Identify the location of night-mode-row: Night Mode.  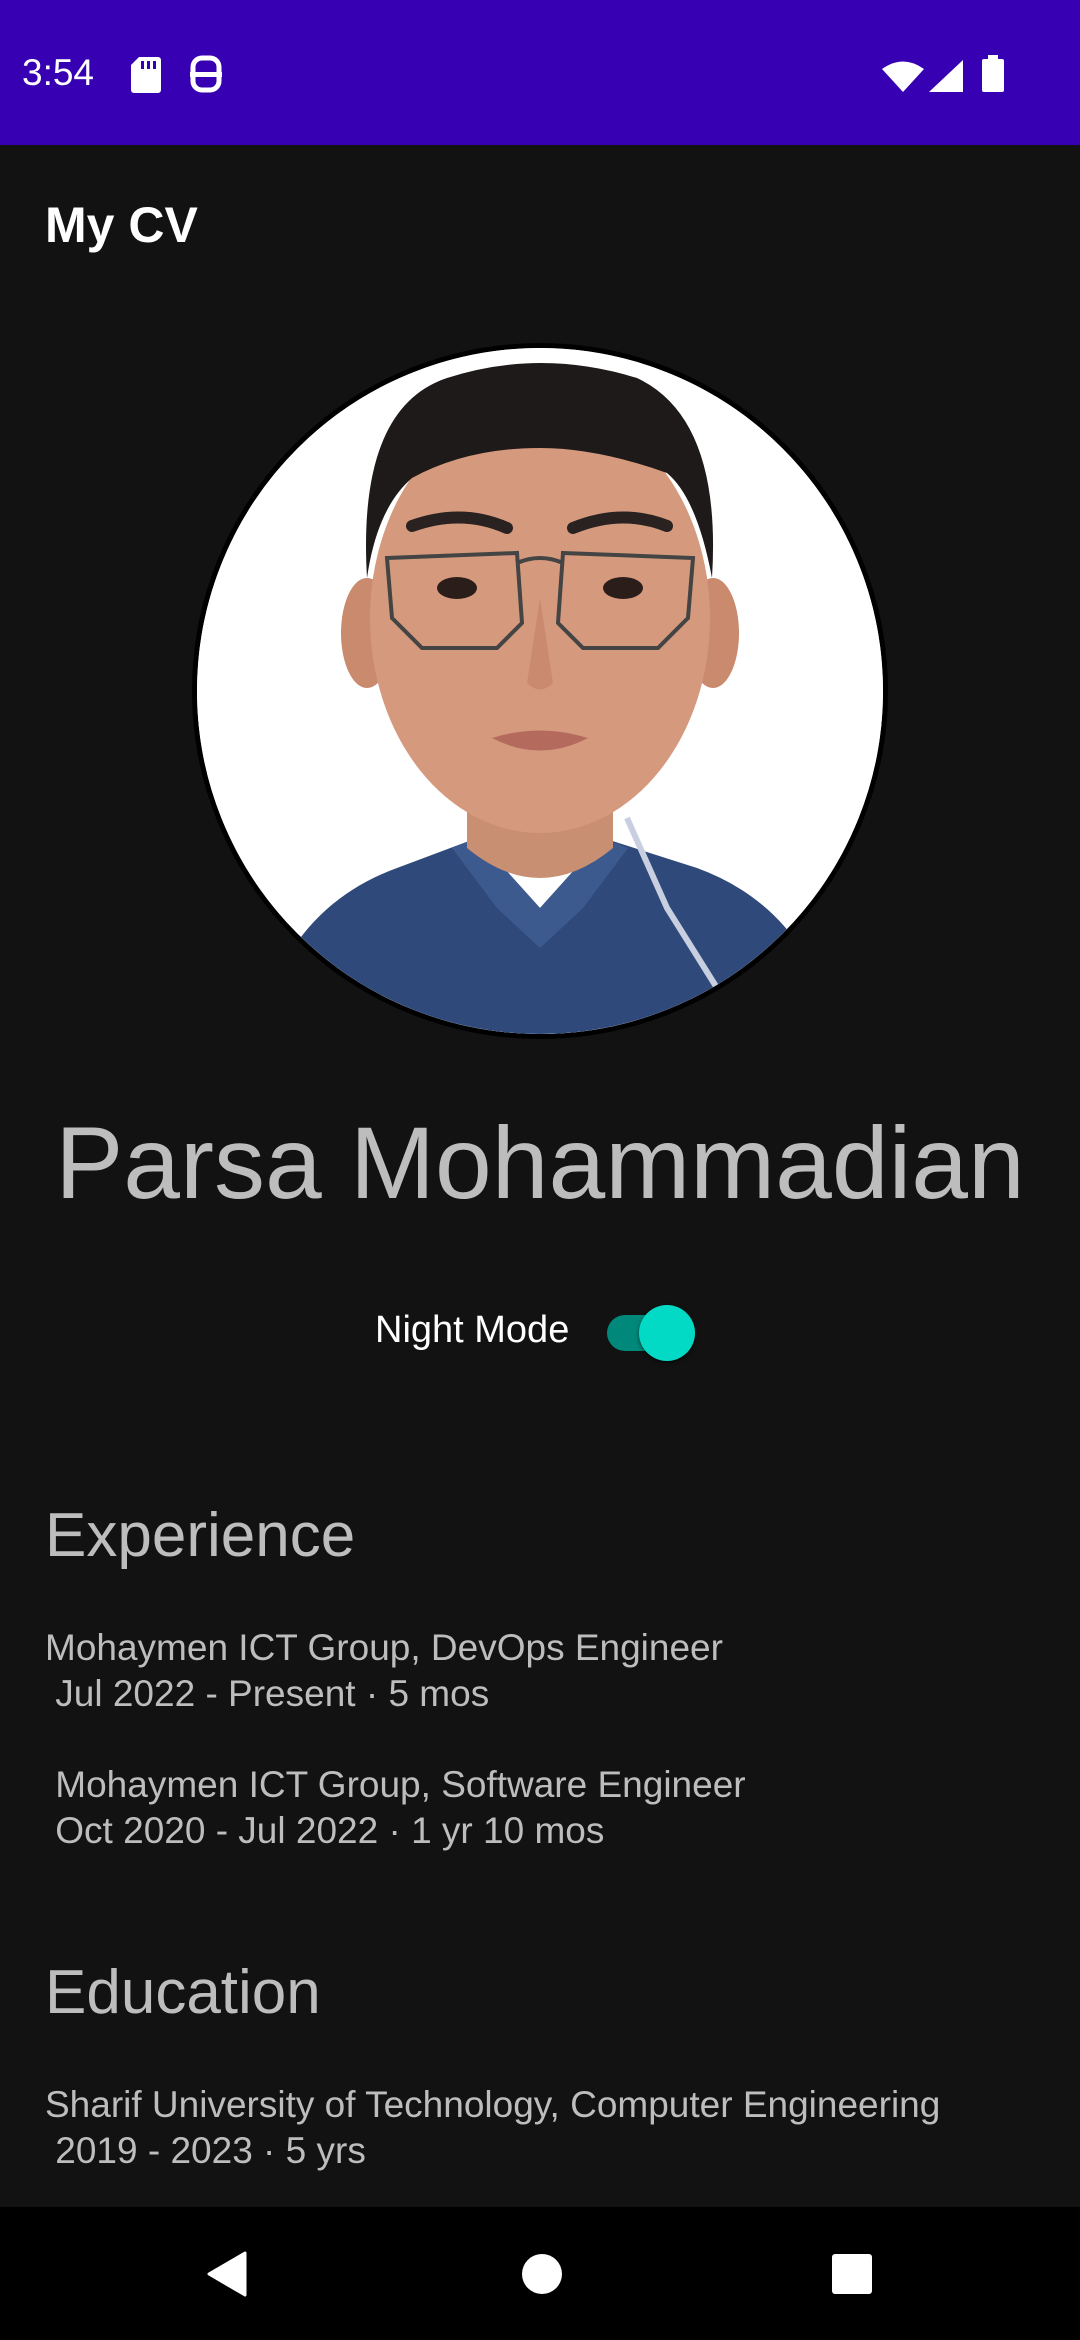
(545, 1333).